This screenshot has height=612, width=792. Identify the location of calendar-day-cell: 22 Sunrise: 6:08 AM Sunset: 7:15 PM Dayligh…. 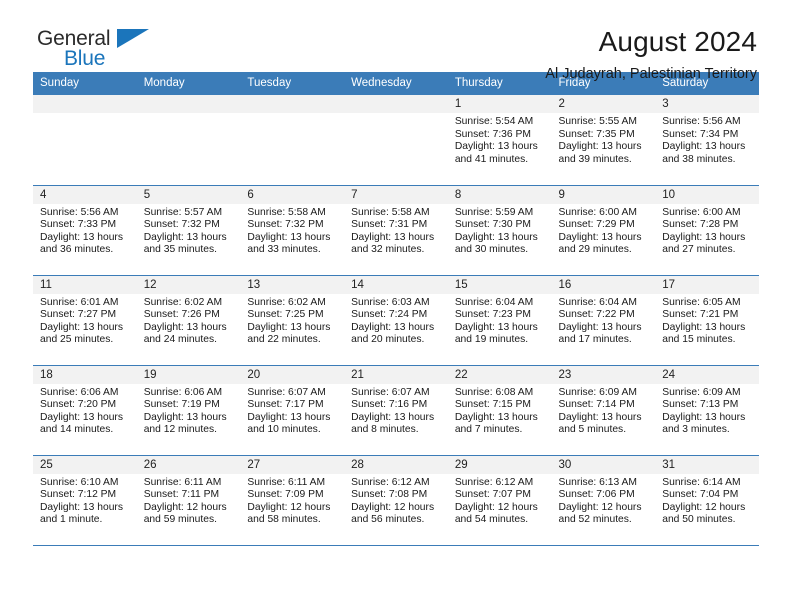
(499, 410).